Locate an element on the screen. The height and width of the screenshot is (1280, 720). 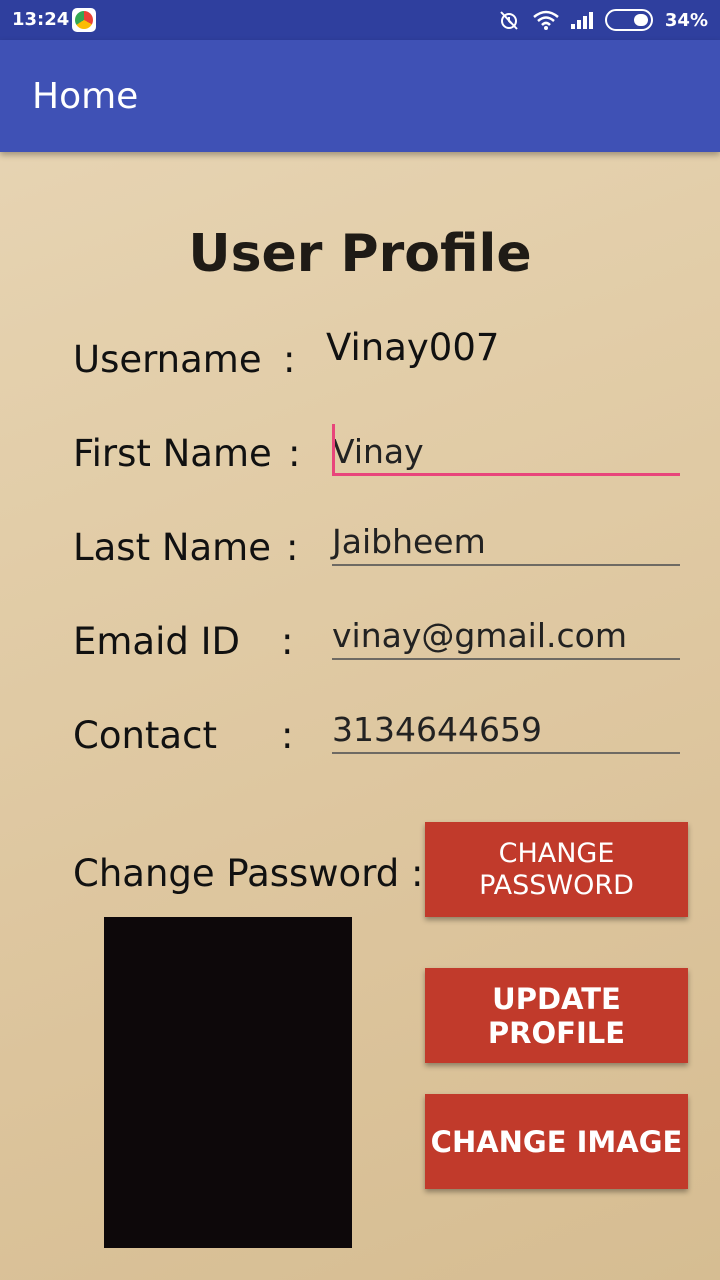
status-bar: 13:24 34% is located at coordinates (360, 20).